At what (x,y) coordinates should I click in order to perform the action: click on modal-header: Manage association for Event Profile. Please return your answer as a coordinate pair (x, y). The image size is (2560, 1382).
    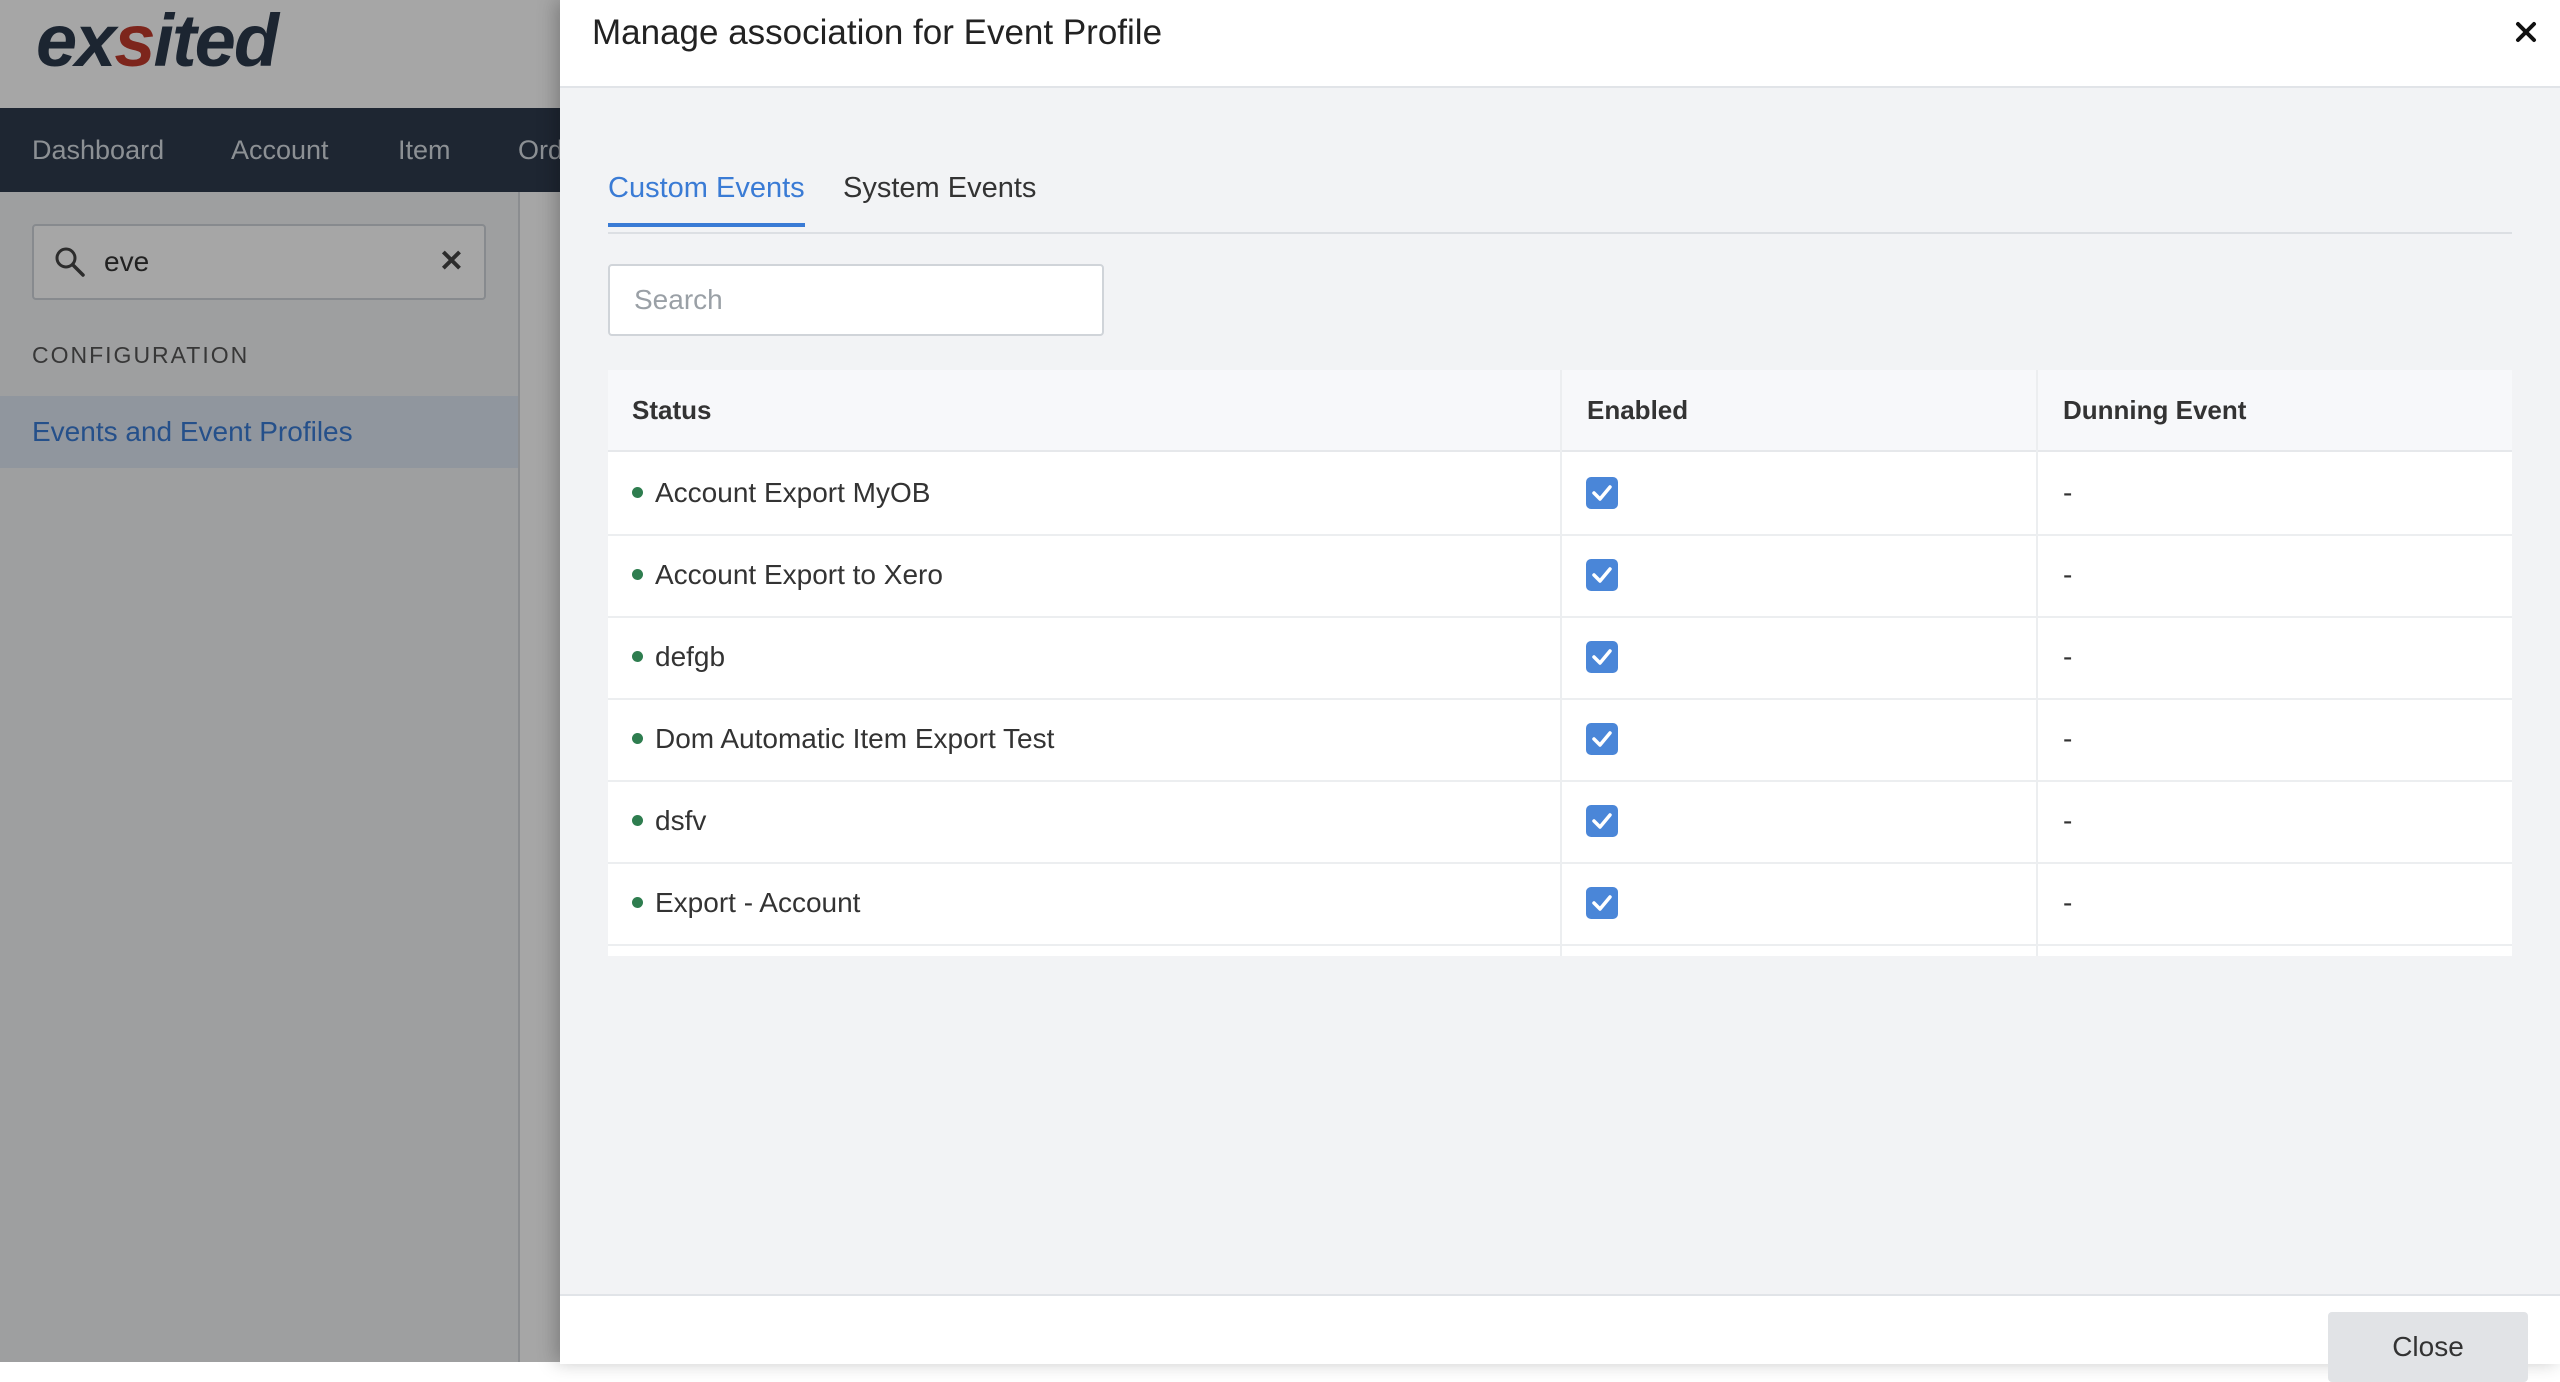
    Looking at the image, I should click on (1560, 44).